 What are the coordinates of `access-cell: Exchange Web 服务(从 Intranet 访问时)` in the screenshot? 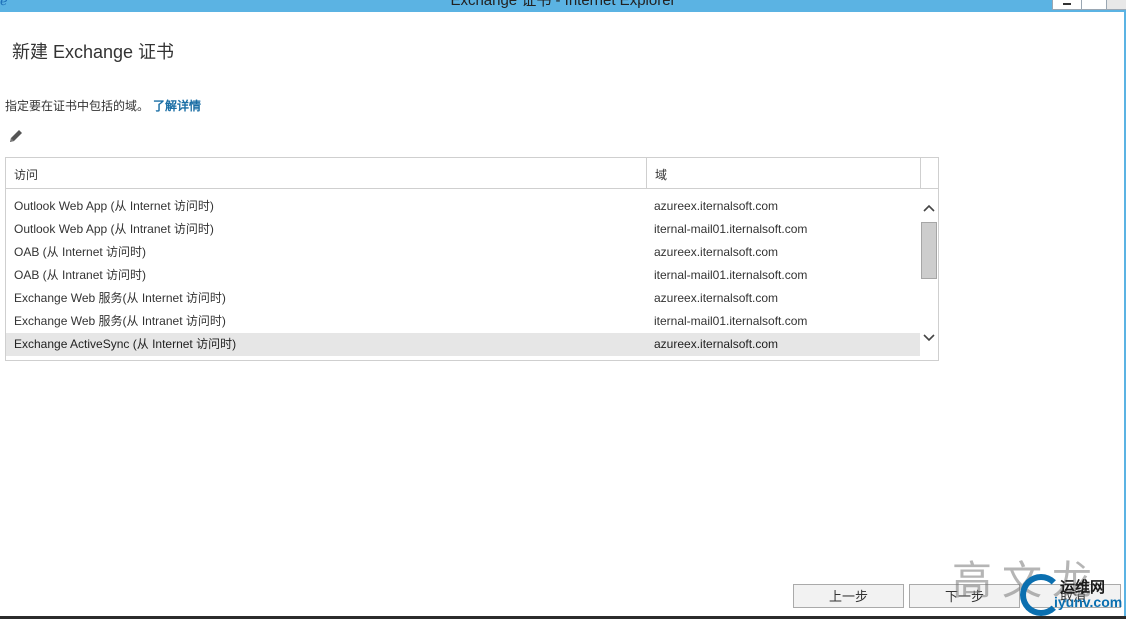 It's located at (120, 321).